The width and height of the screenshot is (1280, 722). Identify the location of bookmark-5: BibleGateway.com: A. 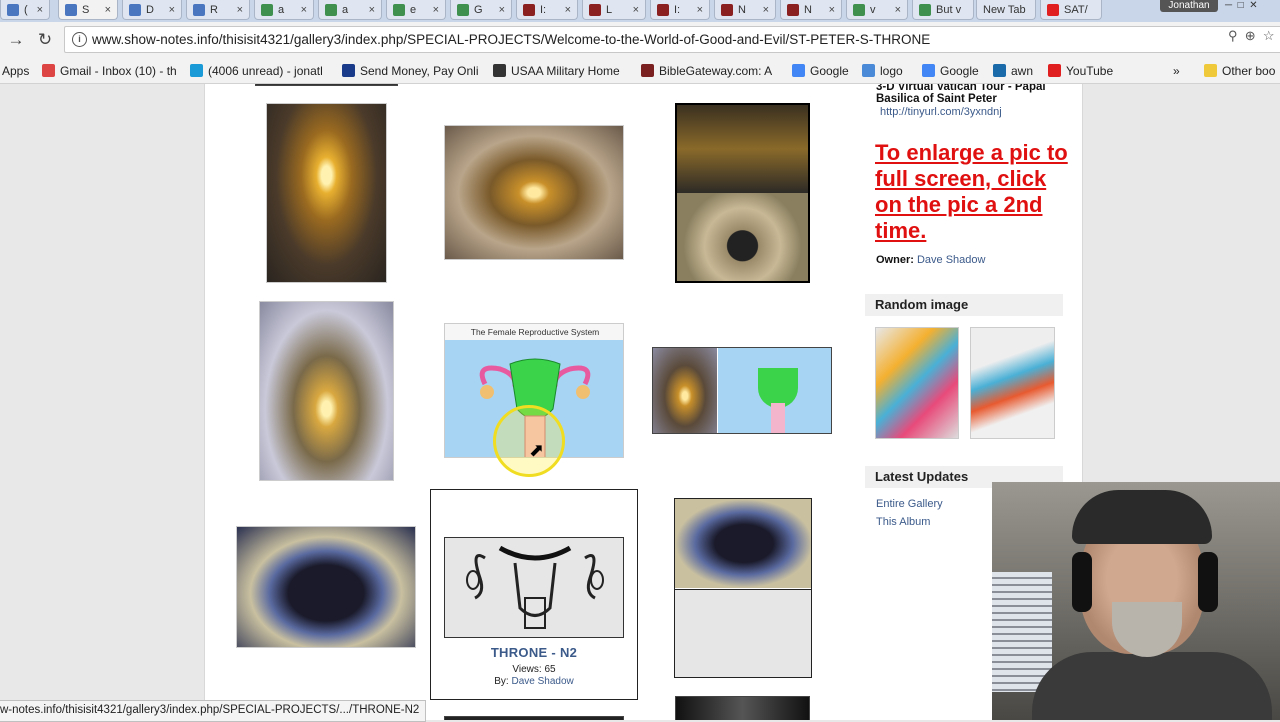
(706, 70).